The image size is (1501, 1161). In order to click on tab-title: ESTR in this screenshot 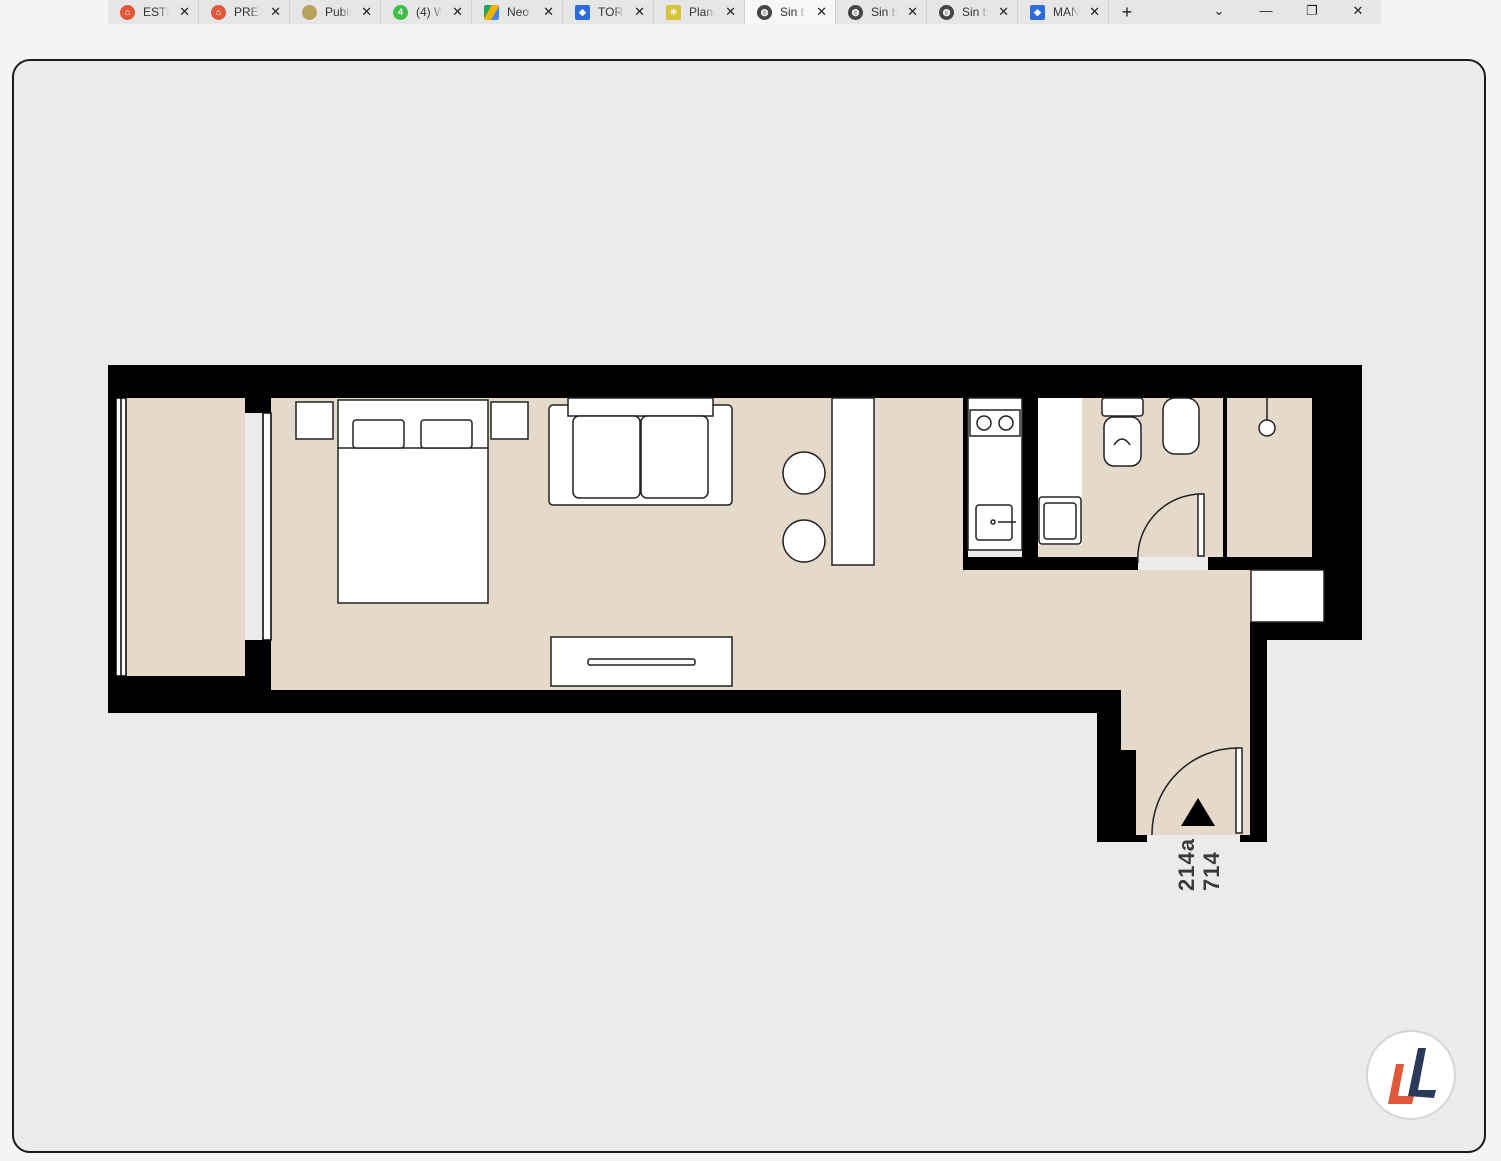, I will do `click(156, 12)`.